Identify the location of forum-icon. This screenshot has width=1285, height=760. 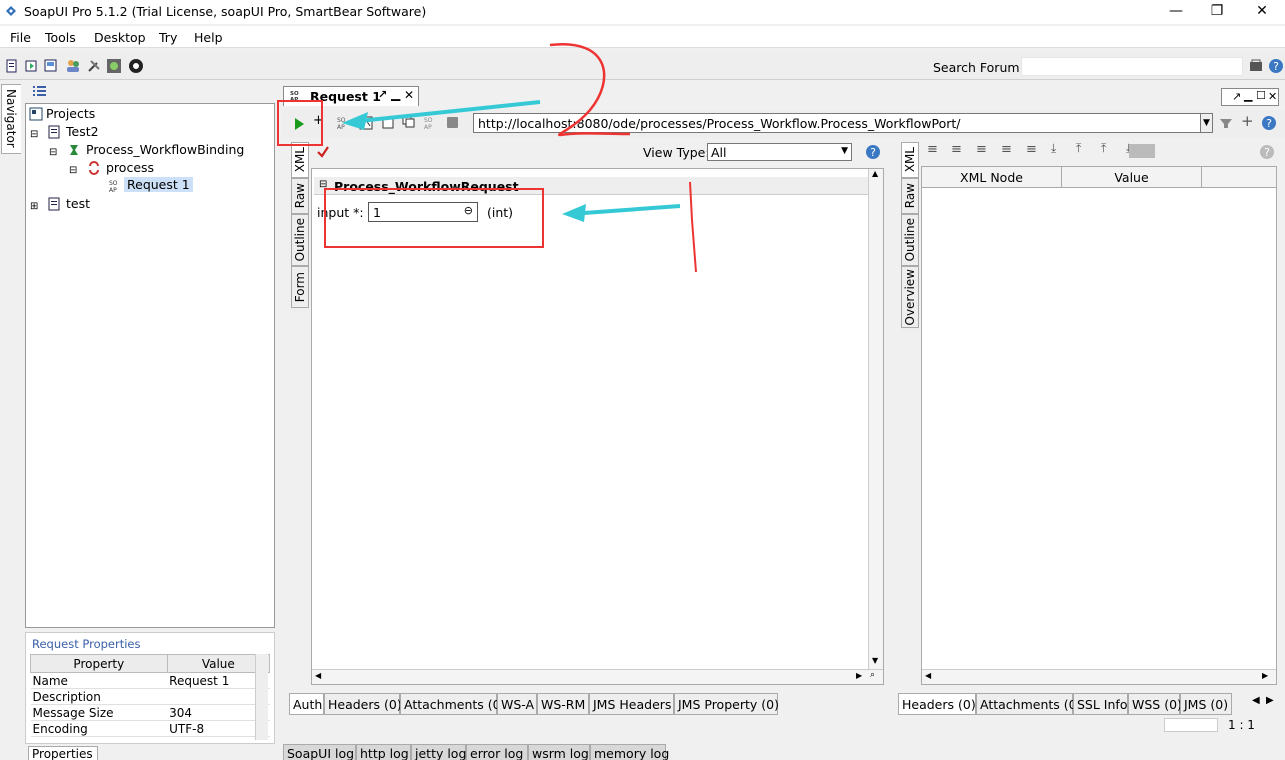
(1256, 66).